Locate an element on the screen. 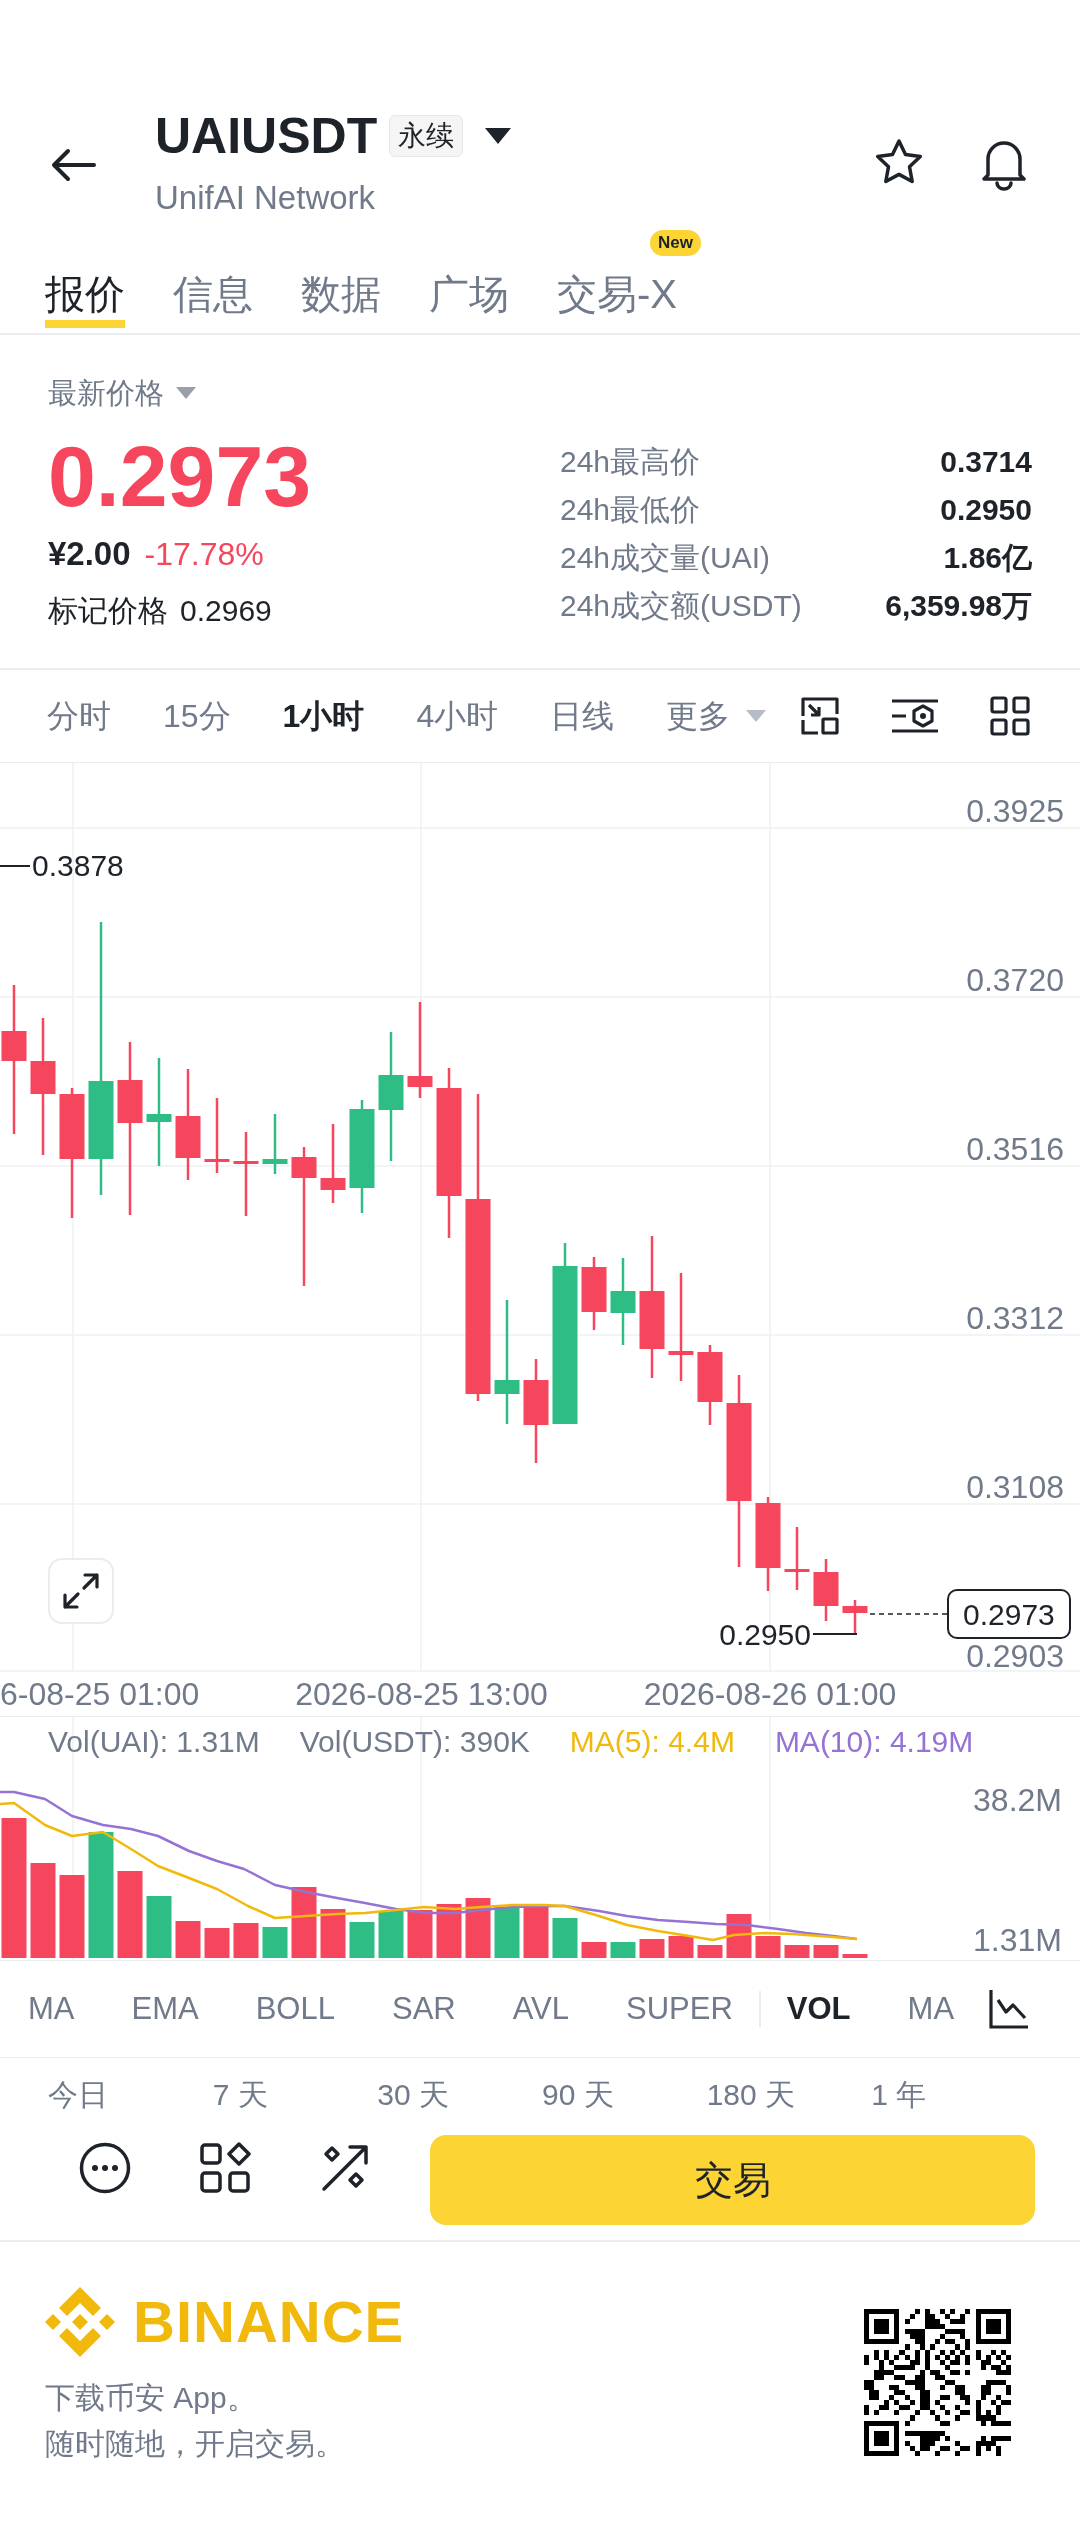 The width and height of the screenshot is (1080, 2523). tab: 信息 is located at coordinates (213, 286).